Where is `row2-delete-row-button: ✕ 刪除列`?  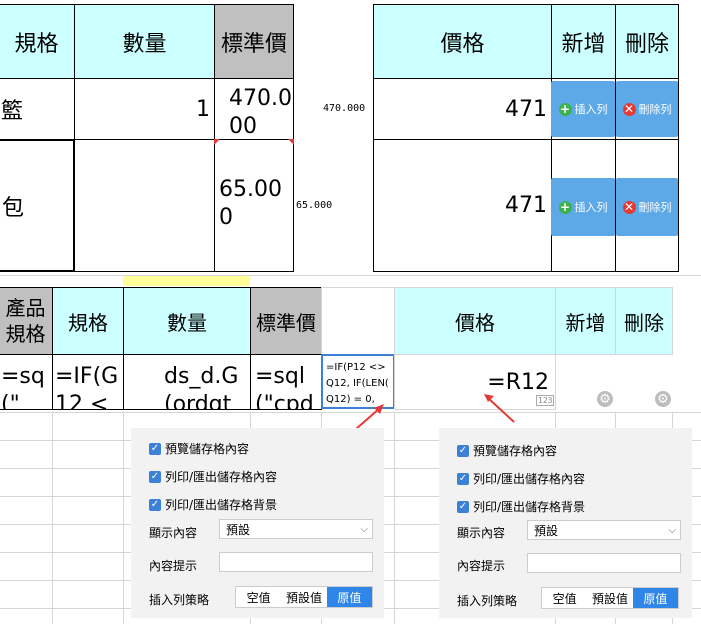 row2-delete-row-button: ✕ 刪除列 is located at coordinates (647, 207).